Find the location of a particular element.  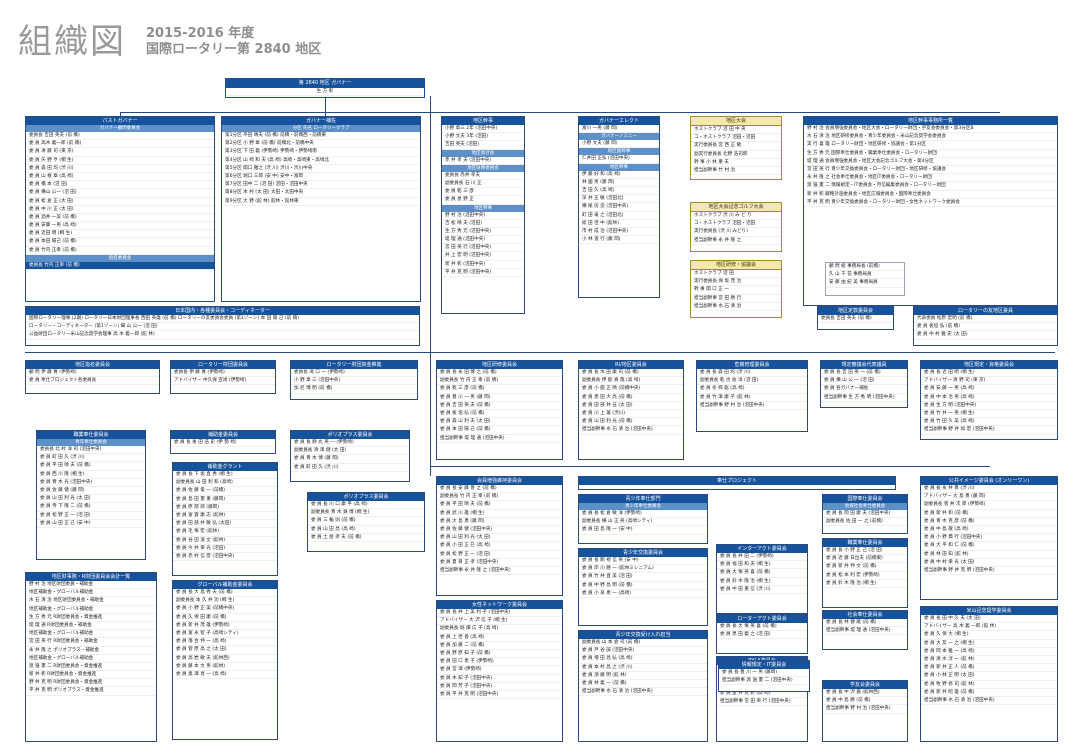

governor-box: 第 2840 地区 ガバナー 生 方 彰 is located at coordinates (325, 88).